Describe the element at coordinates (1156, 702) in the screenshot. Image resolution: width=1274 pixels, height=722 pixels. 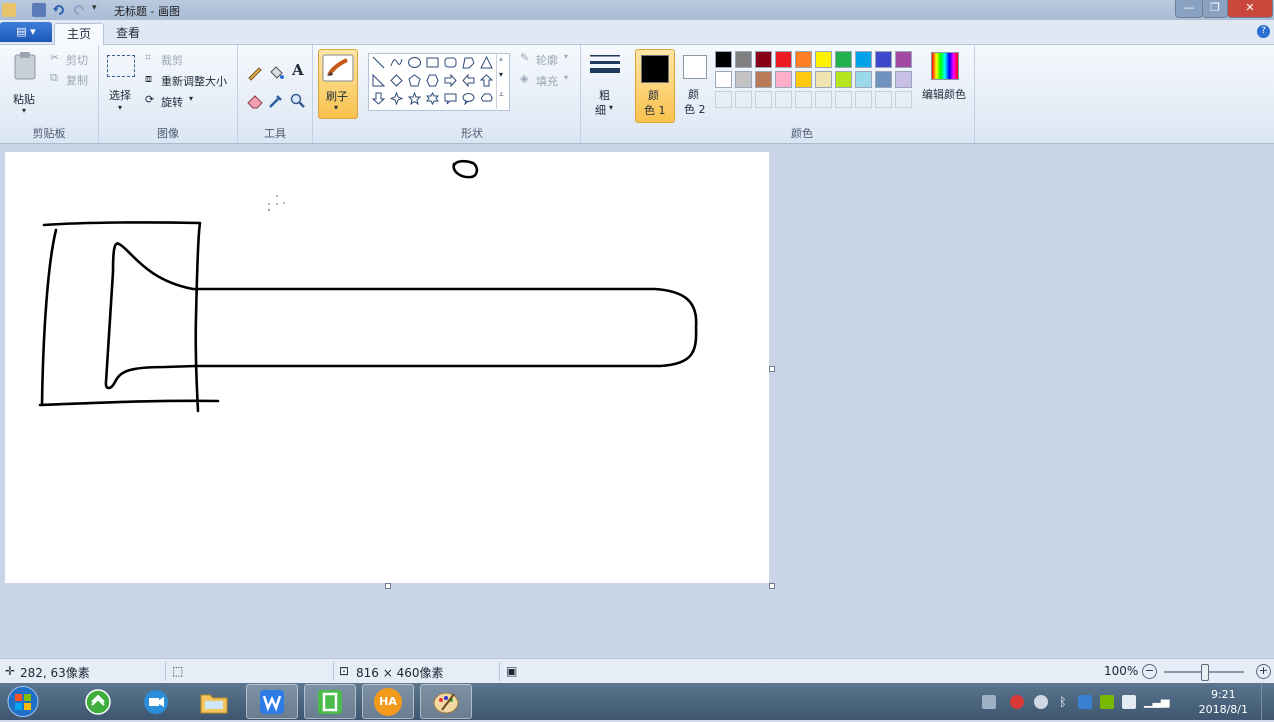
I see `signal-tray-icon: ▁▃▅` at that location.